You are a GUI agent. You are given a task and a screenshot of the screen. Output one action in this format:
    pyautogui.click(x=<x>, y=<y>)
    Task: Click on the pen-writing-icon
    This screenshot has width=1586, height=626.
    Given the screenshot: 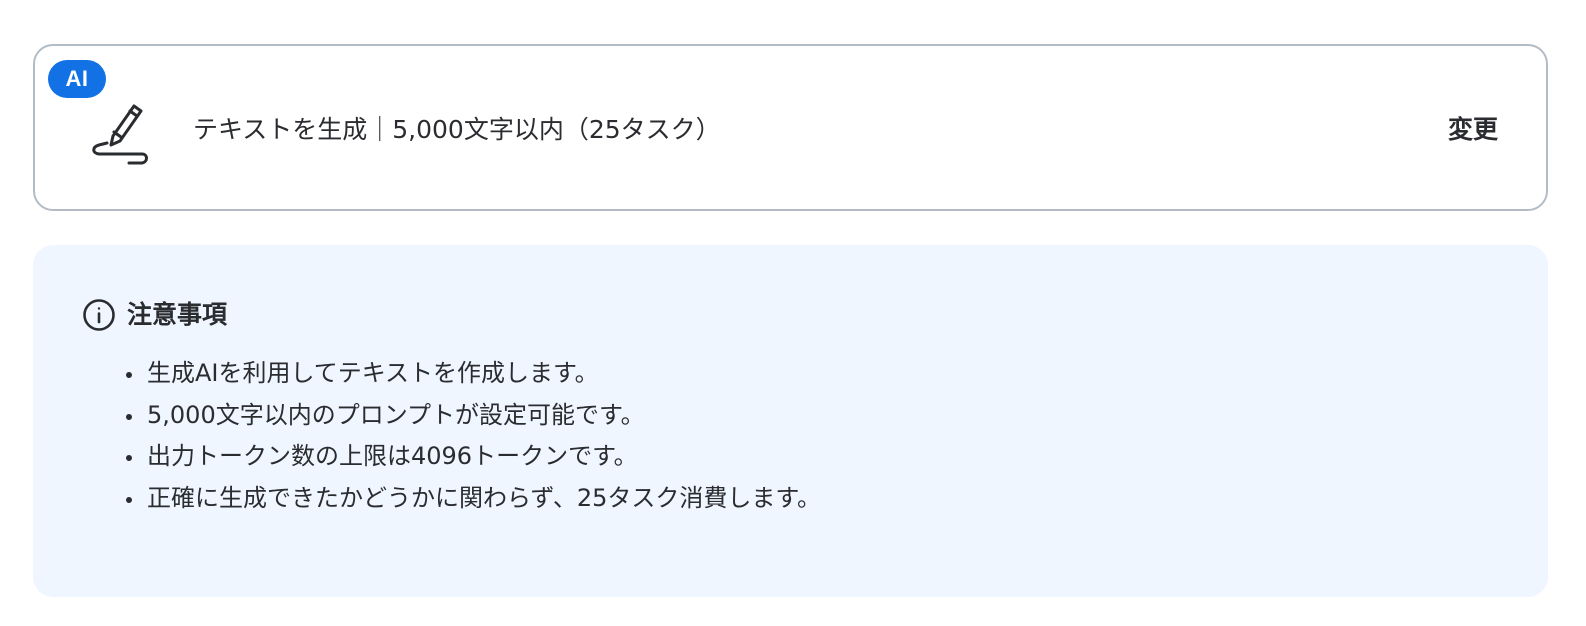 What is the action you would take?
    pyautogui.click(x=120, y=134)
    